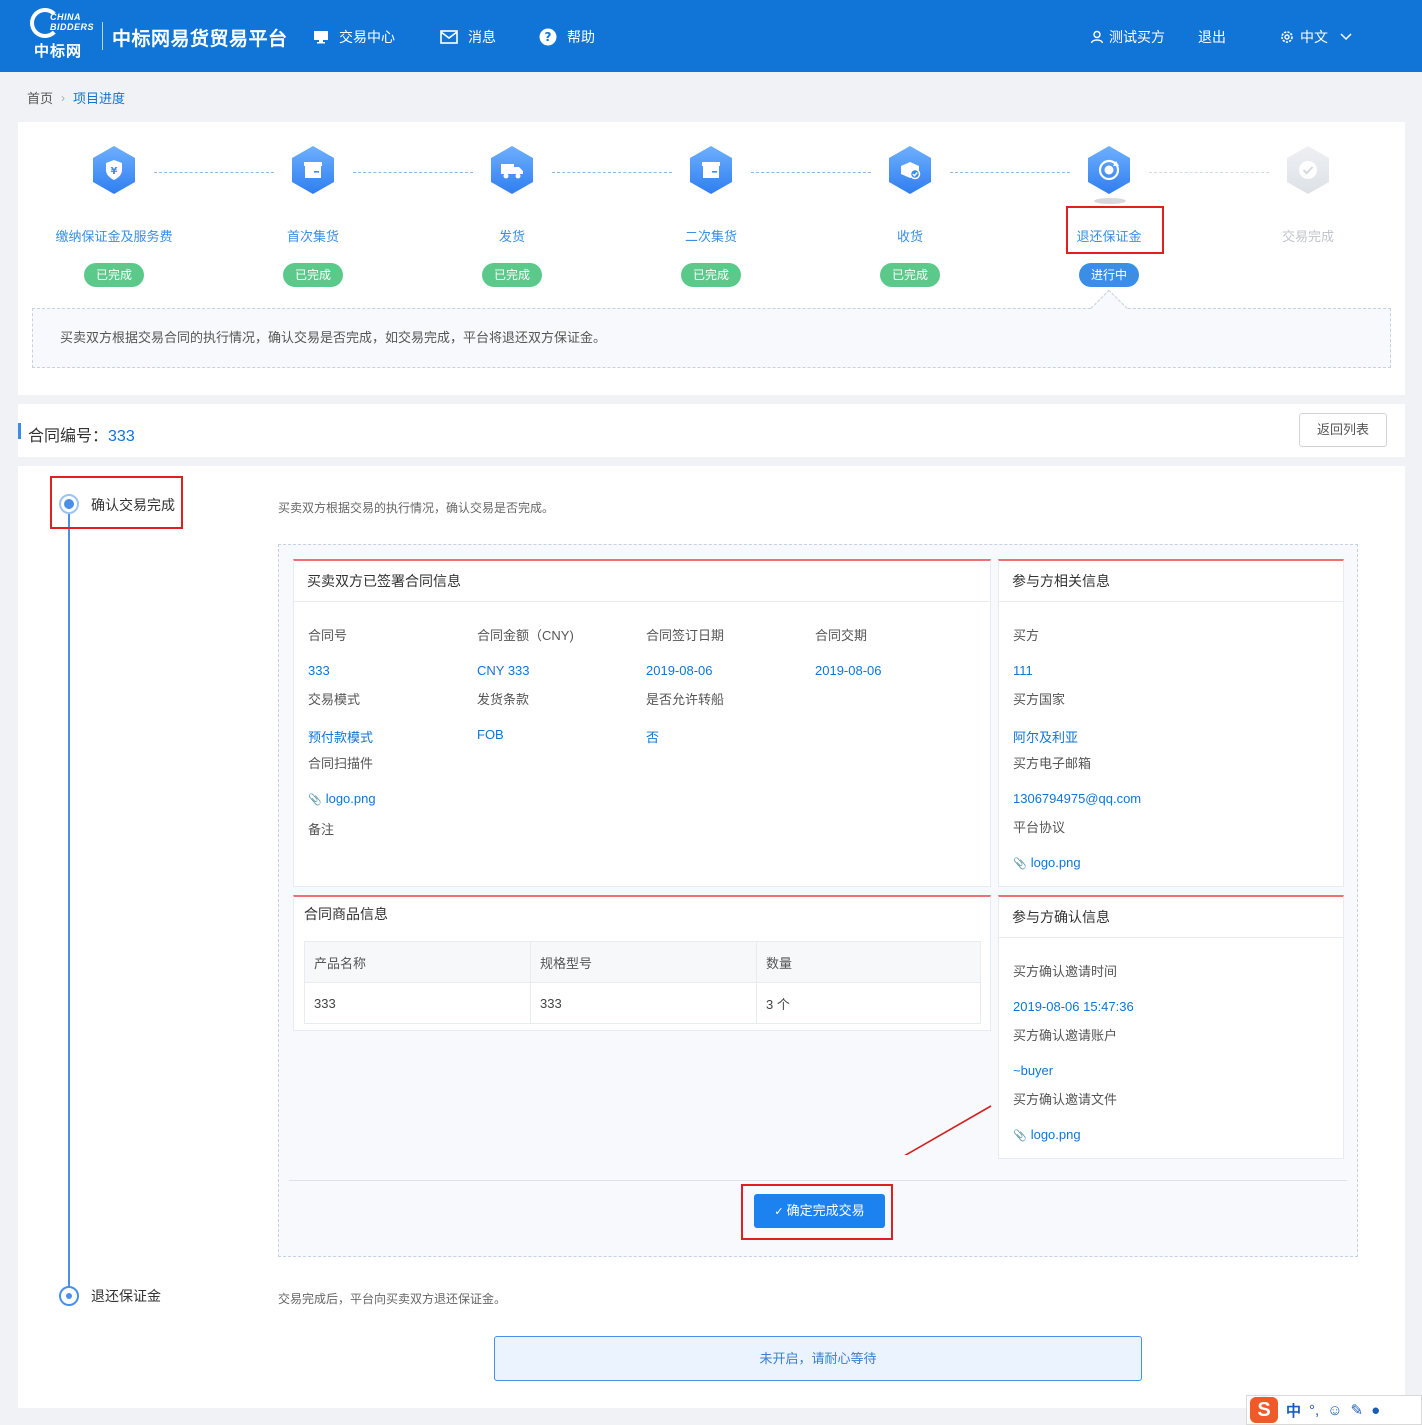 This screenshot has height=1425, width=1422. I want to click on step-receiving: 收货 已完成, so click(910, 216).